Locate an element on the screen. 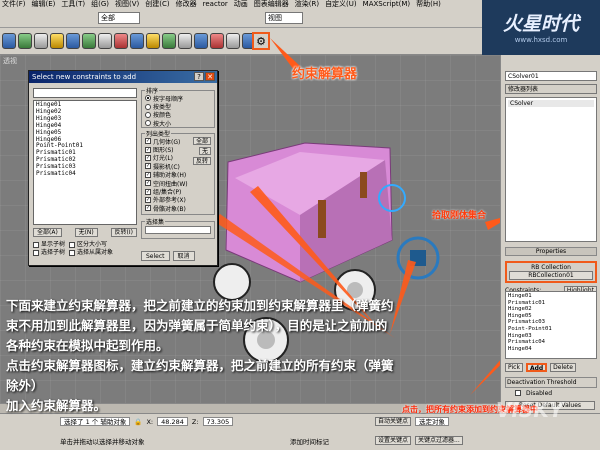  tutorial-line: 各种约束在模拟中起到作用。 is located at coordinates (87, 345).